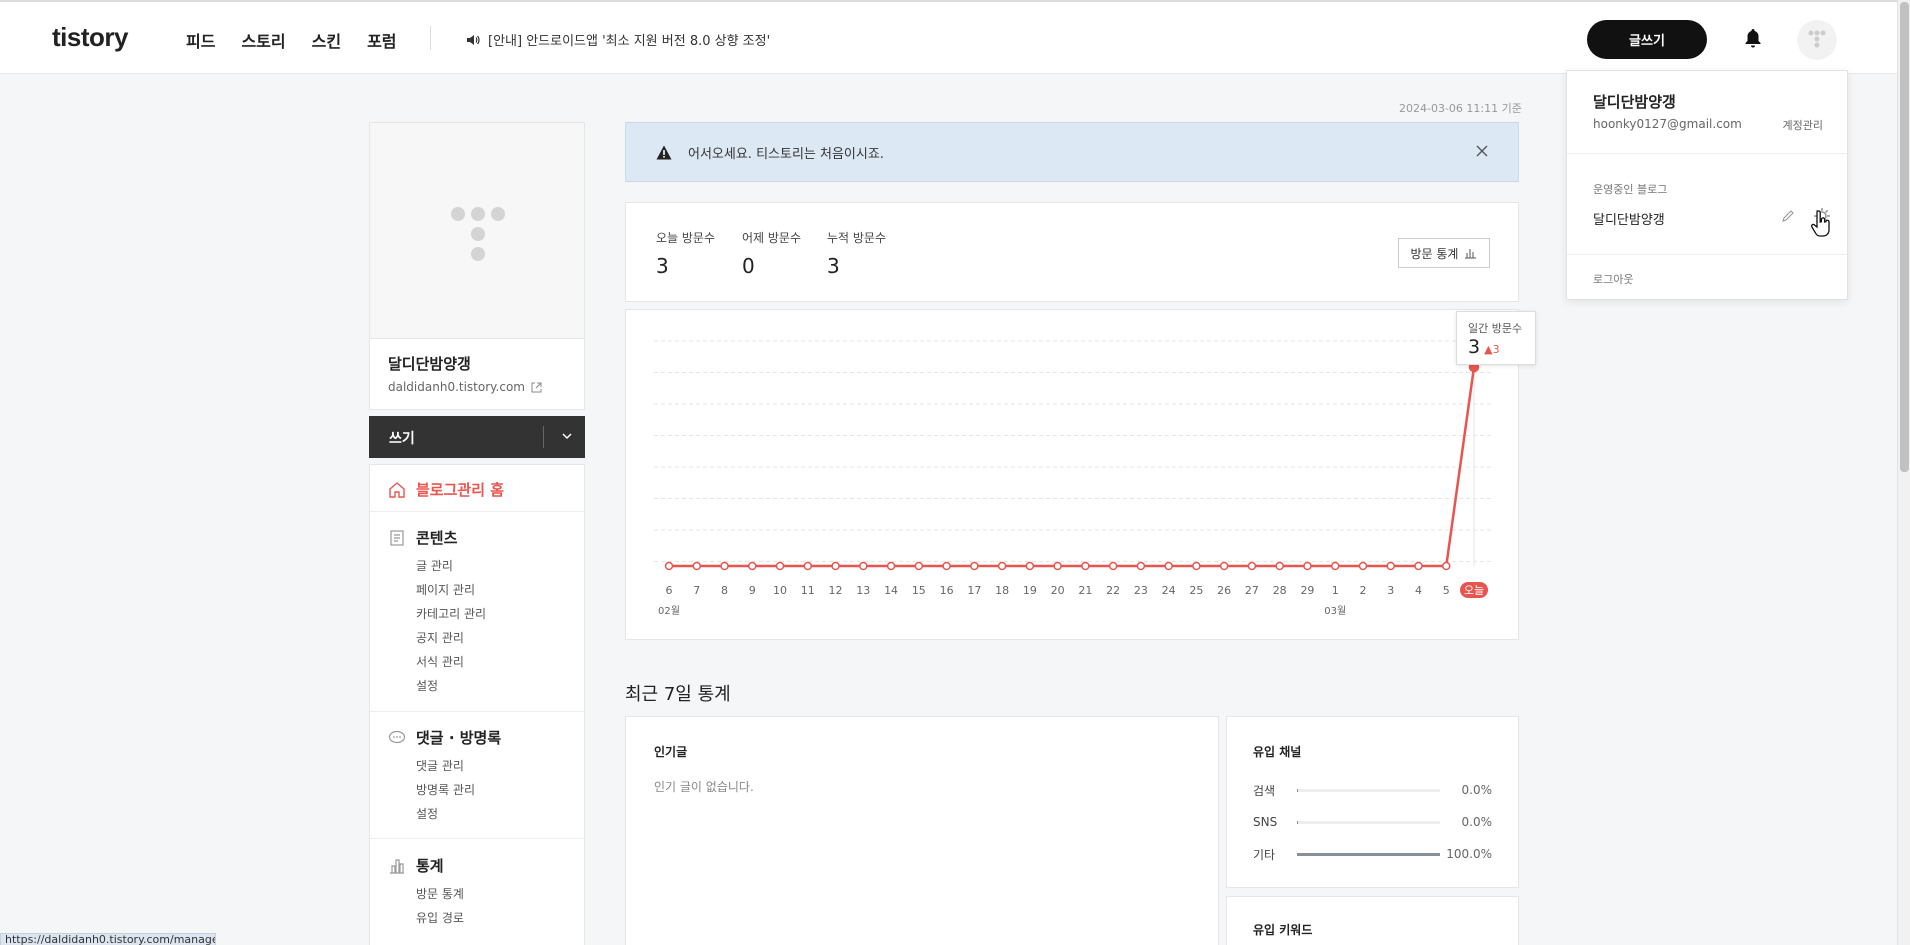 The width and height of the screenshot is (1910, 945). Describe the element at coordinates (477, 230) in the screenshot. I see `blog-profile-image` at that location.